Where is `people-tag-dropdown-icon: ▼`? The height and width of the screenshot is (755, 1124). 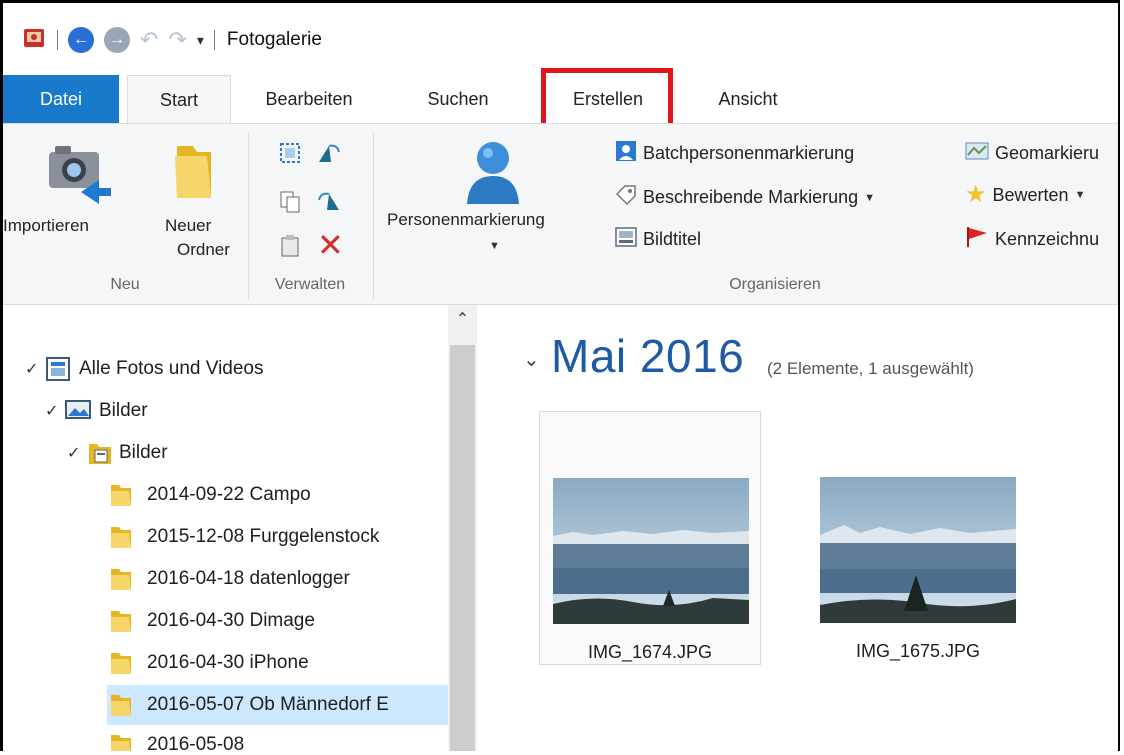
people-tag-dropdown-icon: ▼ is located at coordinates (494, 246).